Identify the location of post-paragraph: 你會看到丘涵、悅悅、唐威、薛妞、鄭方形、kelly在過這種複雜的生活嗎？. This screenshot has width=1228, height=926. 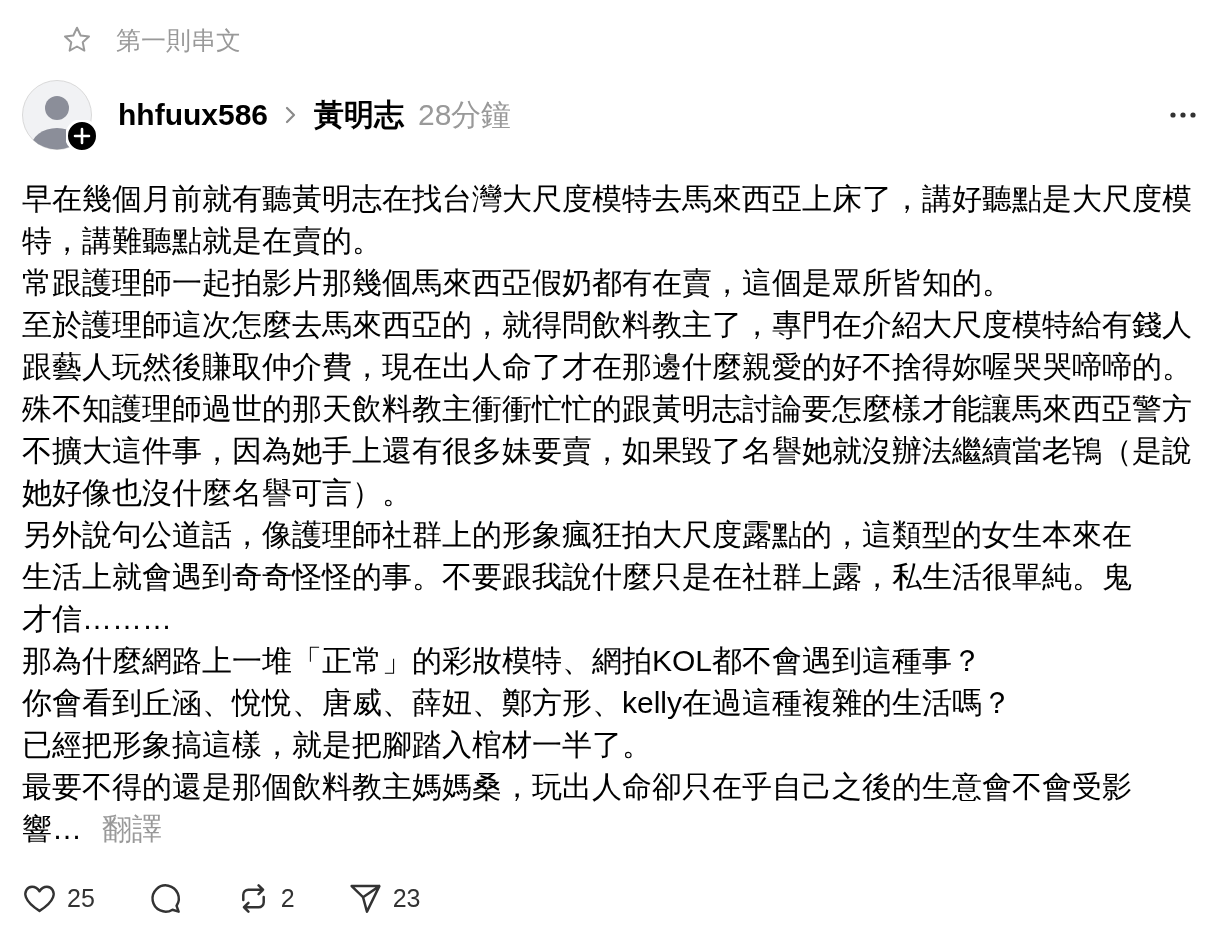
(517, 703).